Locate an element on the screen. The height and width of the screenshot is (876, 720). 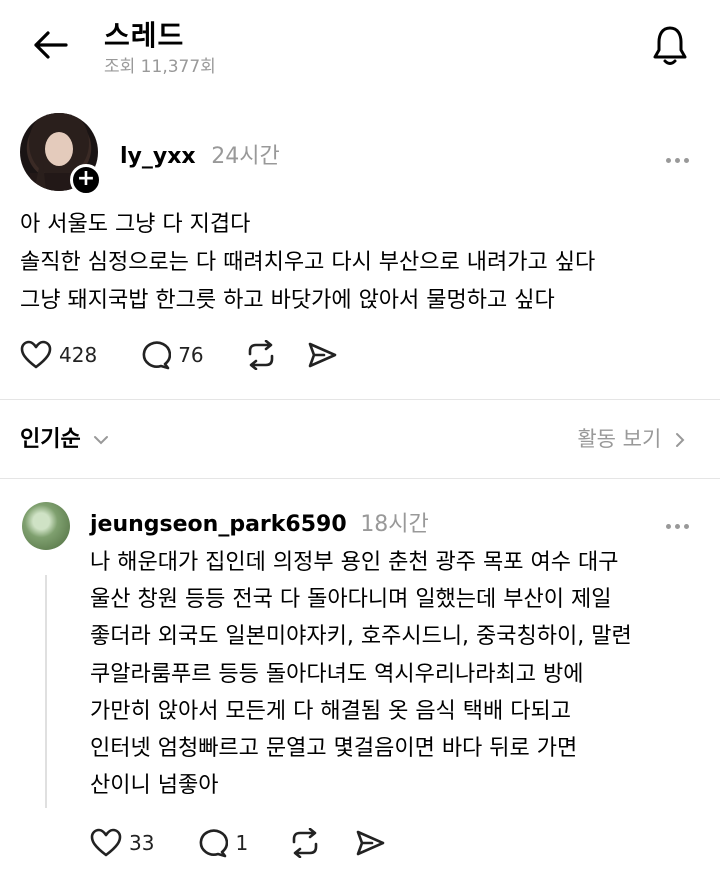
view-activity-link: 활동 보기 is located at coordinates (631, 438).